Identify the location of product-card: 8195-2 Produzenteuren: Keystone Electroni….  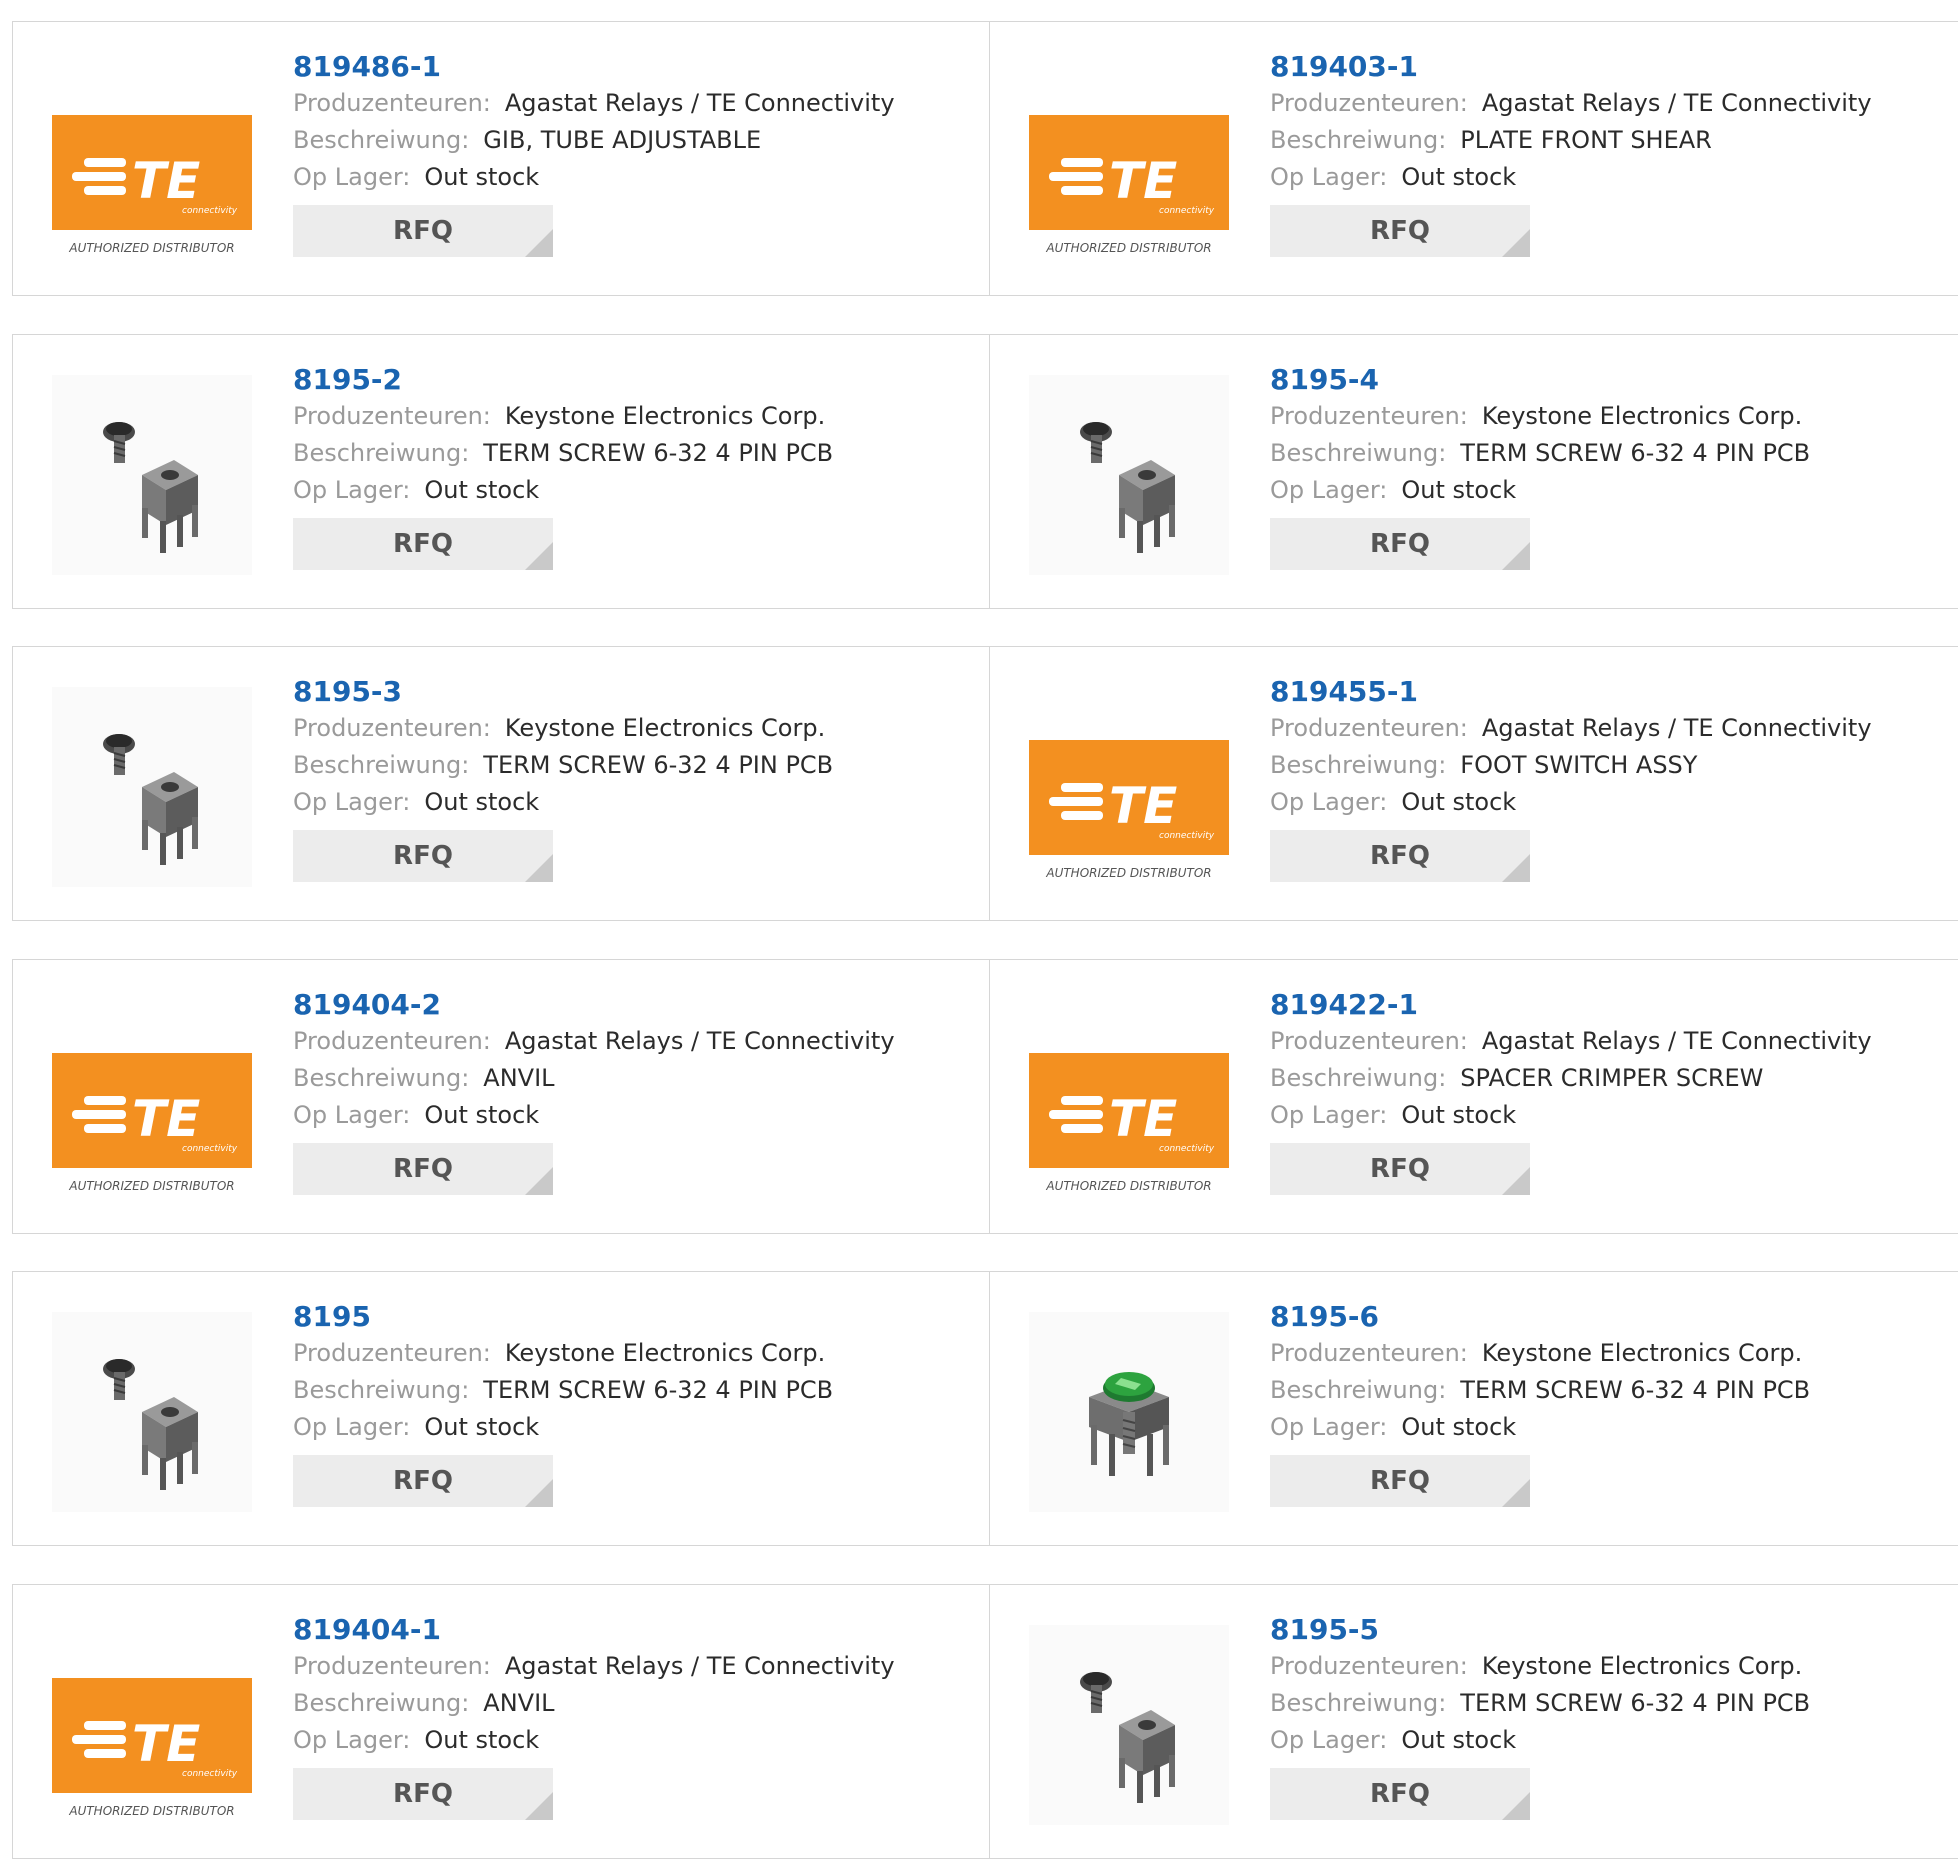
(501, 471).